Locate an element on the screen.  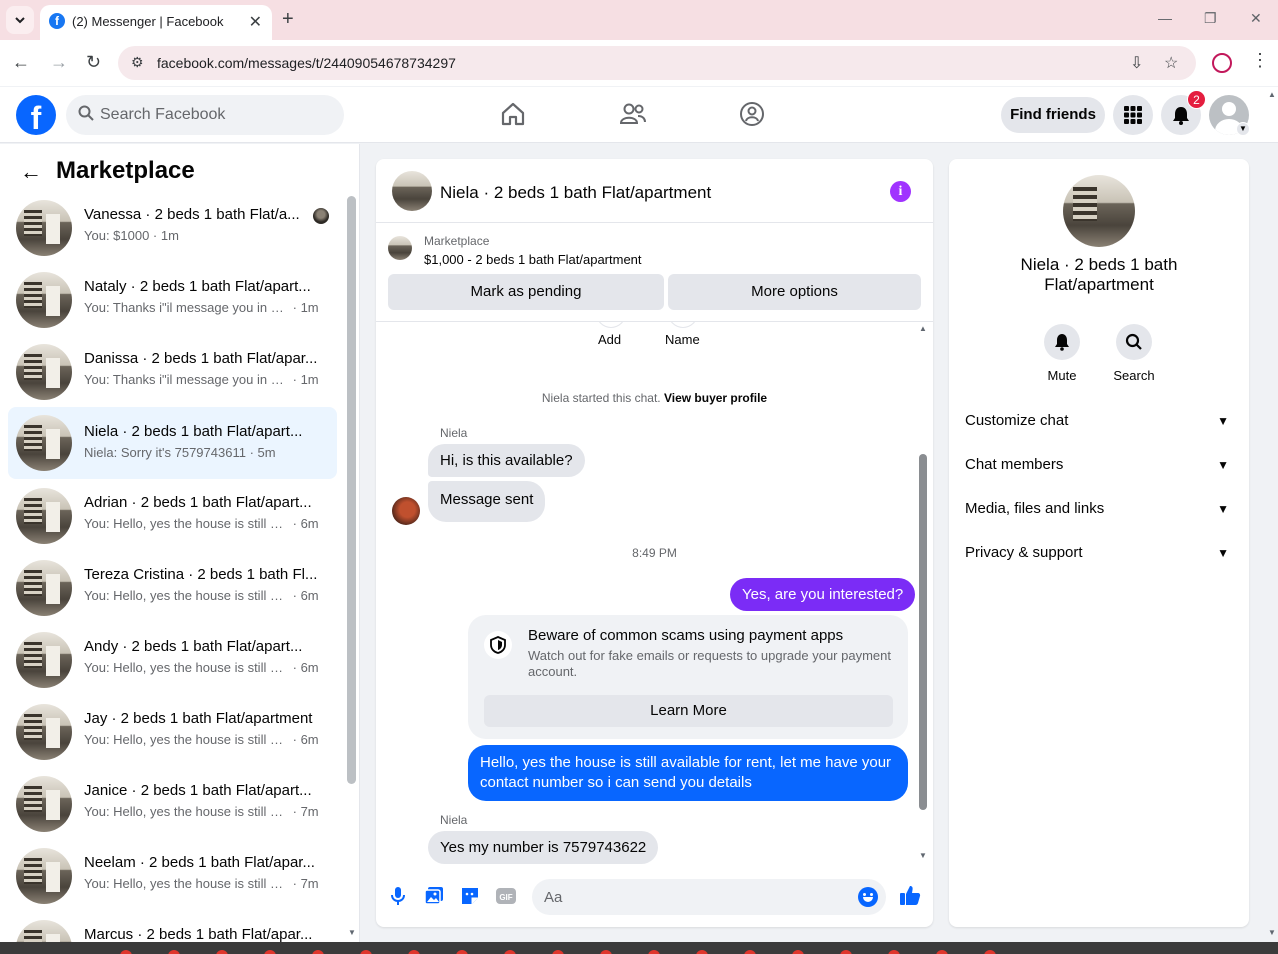
back-arrow-icon: ← is located at coordinates (31, 172).